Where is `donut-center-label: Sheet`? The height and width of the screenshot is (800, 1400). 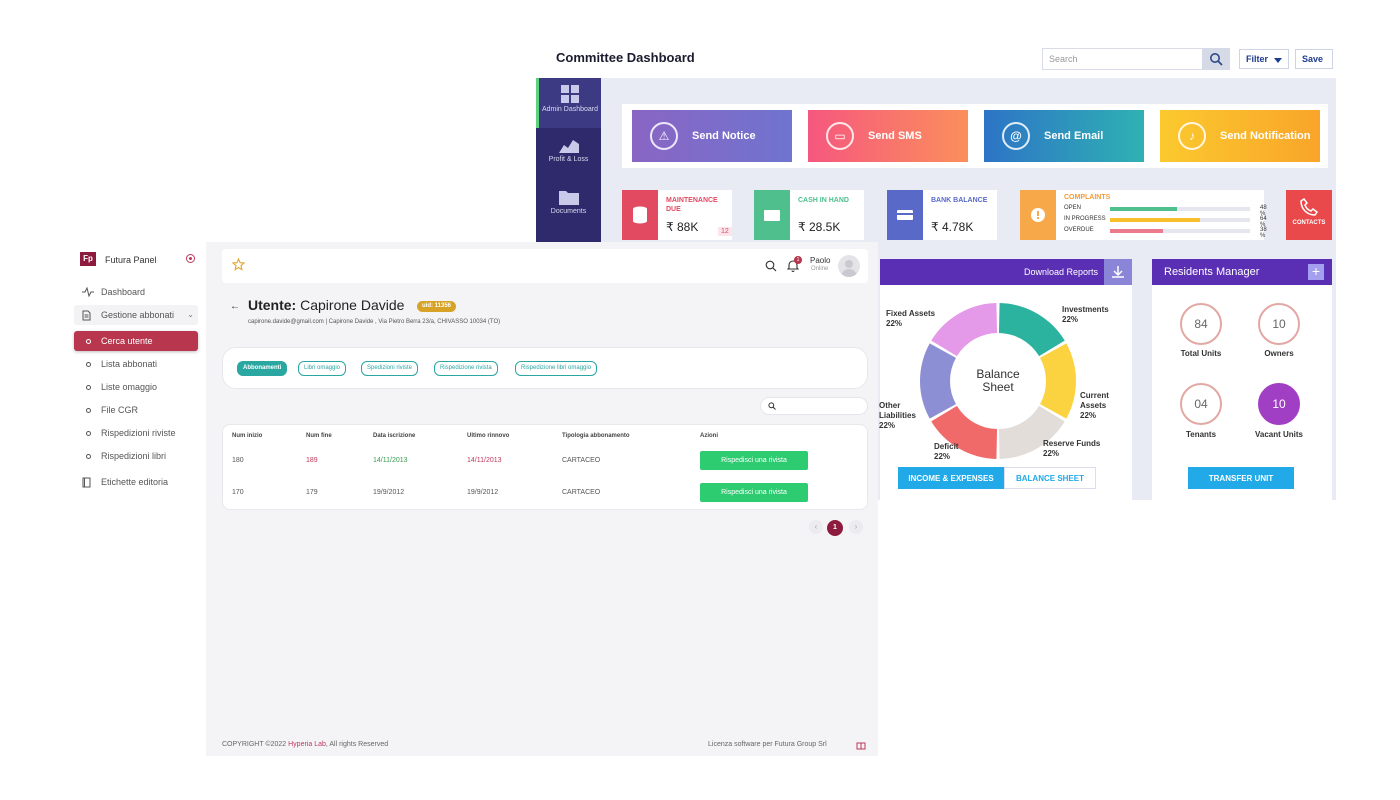 donut-center-label: Sheet is located at coordinates (998, 387).